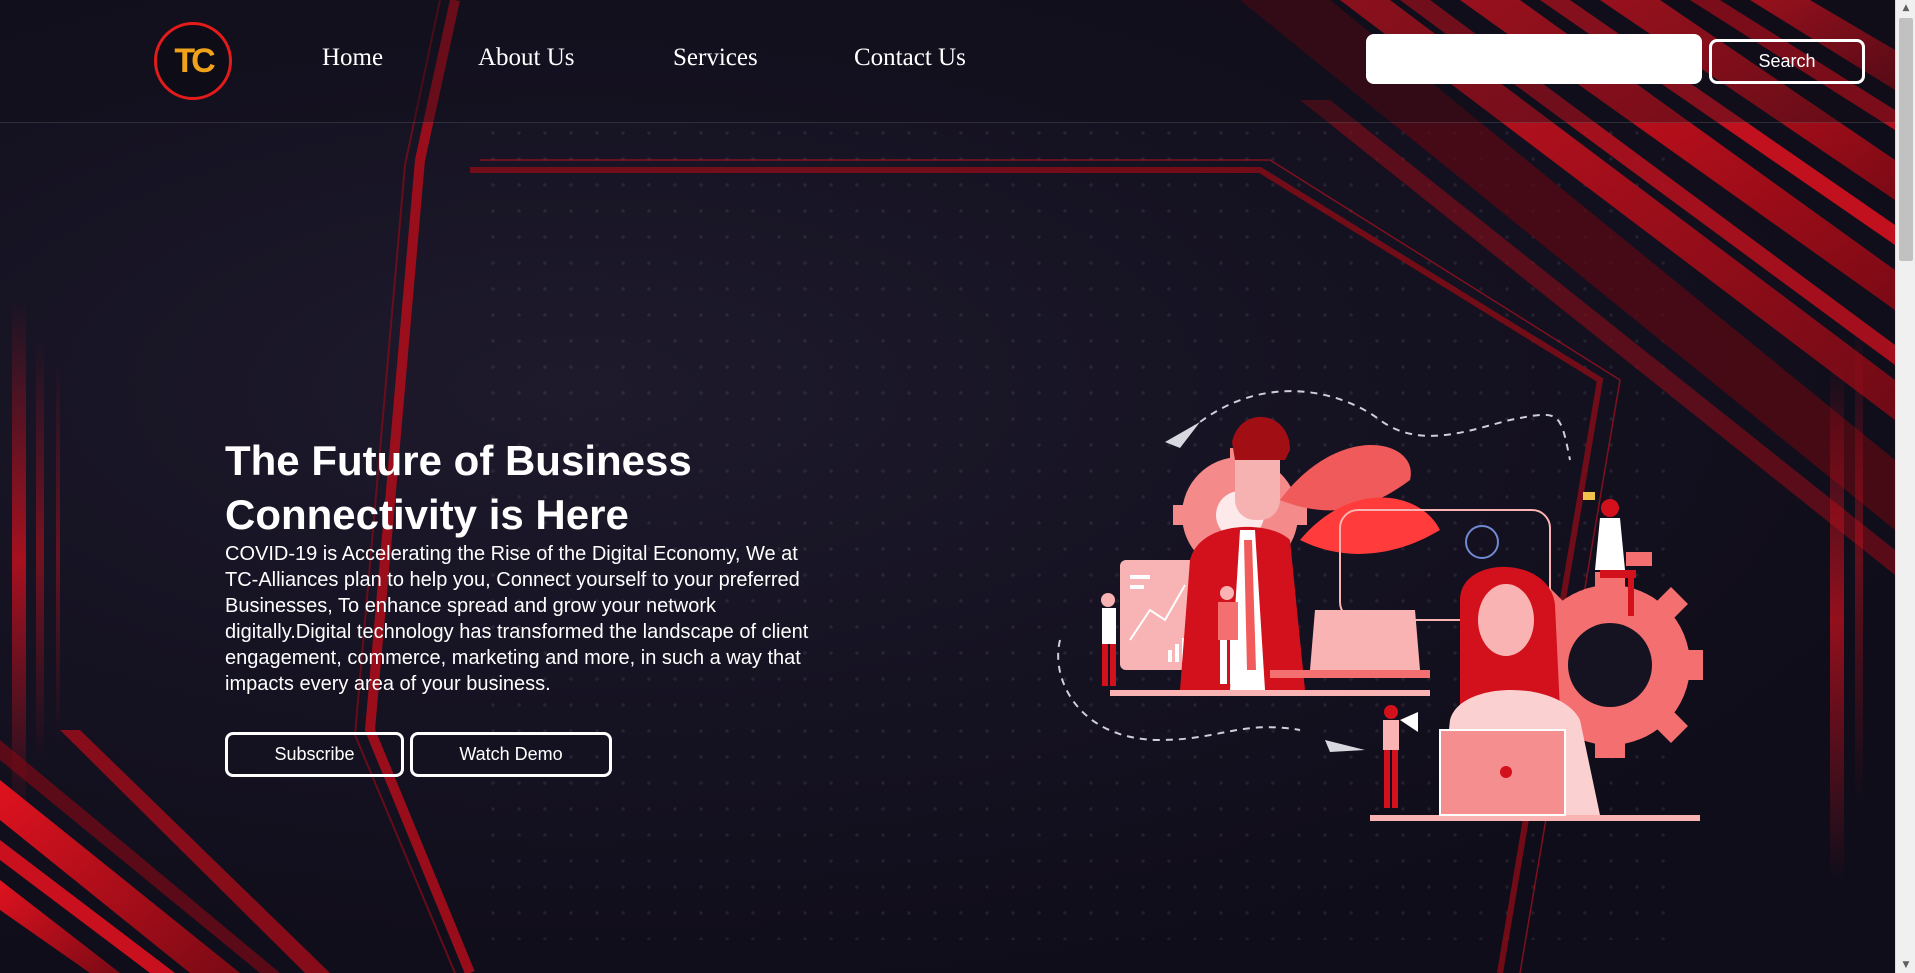 Image resolution: width=1915 pixels, height=973 pixels. Describe the element at coordinates (1242, 553) in the screenshot. I see `businessman-figure` at that location.